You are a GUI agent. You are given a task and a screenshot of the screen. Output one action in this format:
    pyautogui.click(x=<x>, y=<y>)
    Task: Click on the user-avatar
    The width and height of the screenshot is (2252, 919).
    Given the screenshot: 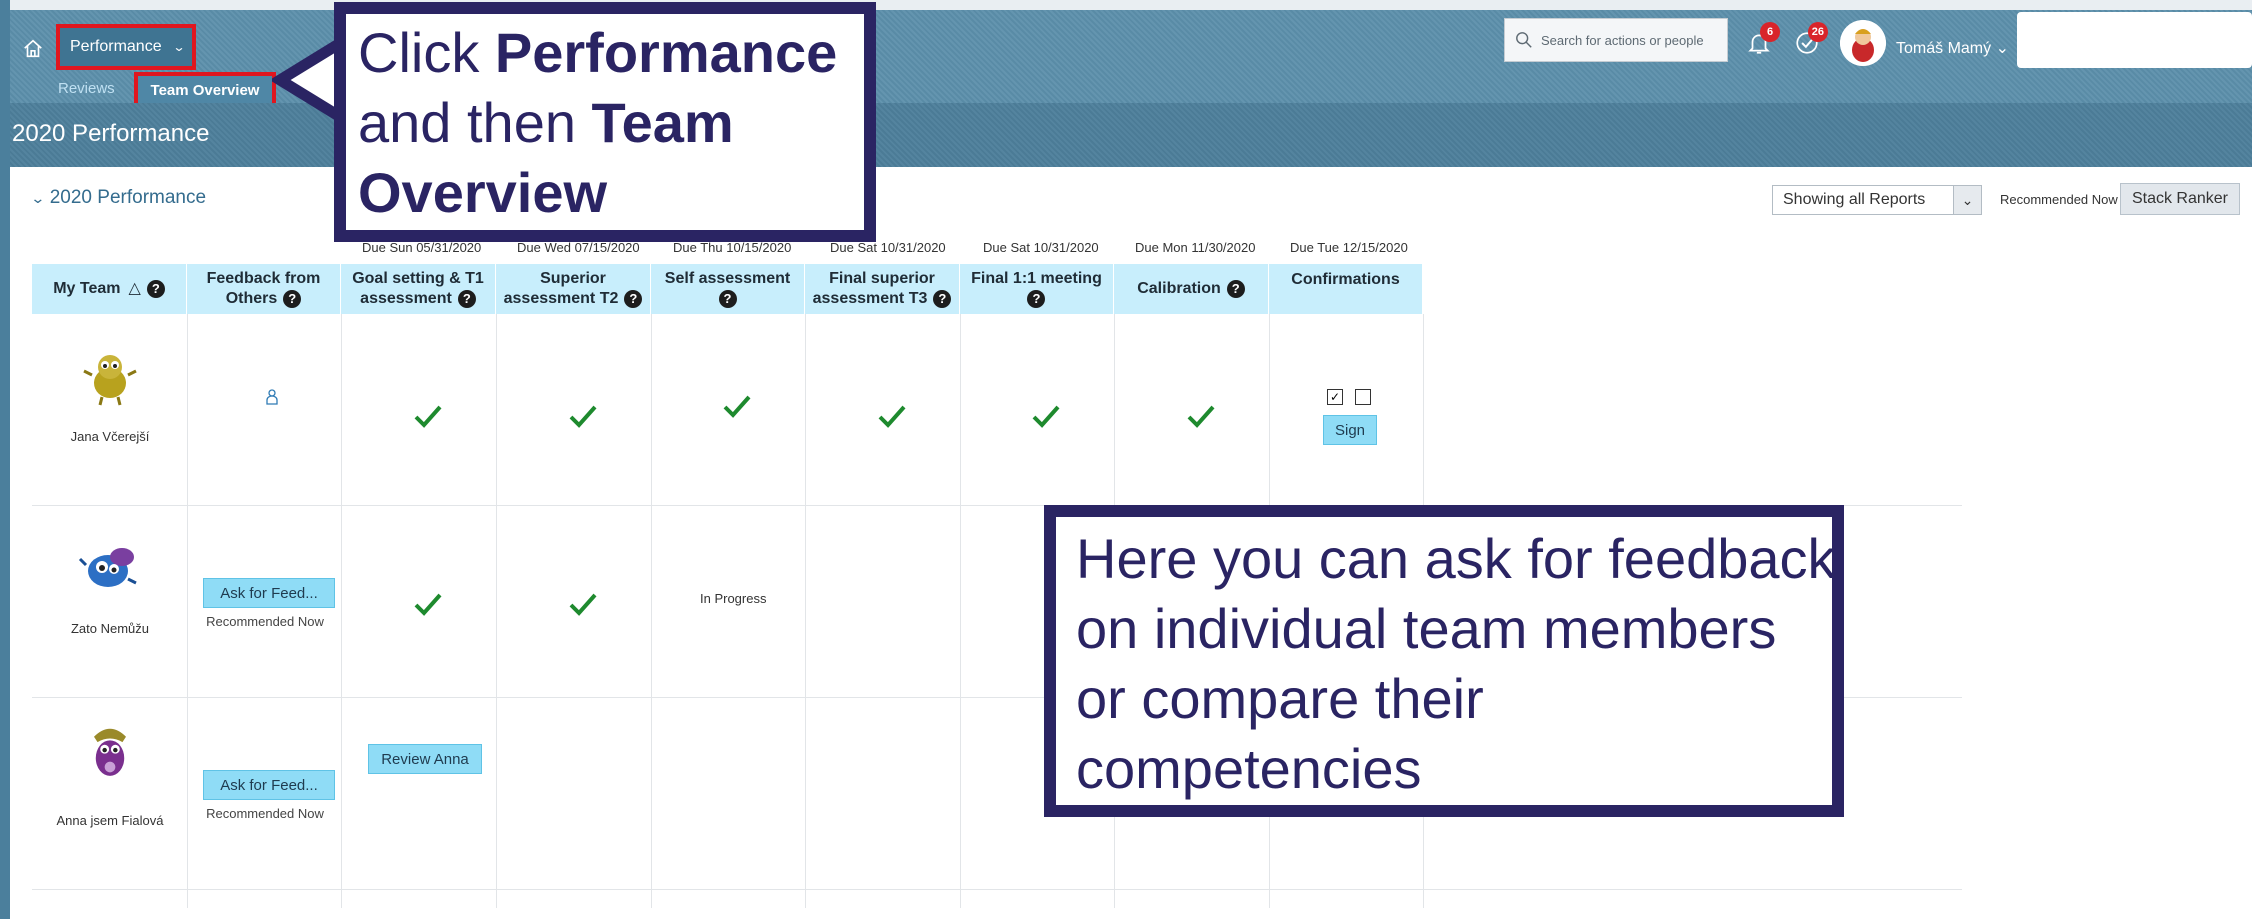 What is the action you would take?
    pyautogui.click(x=1863, y=43)
    